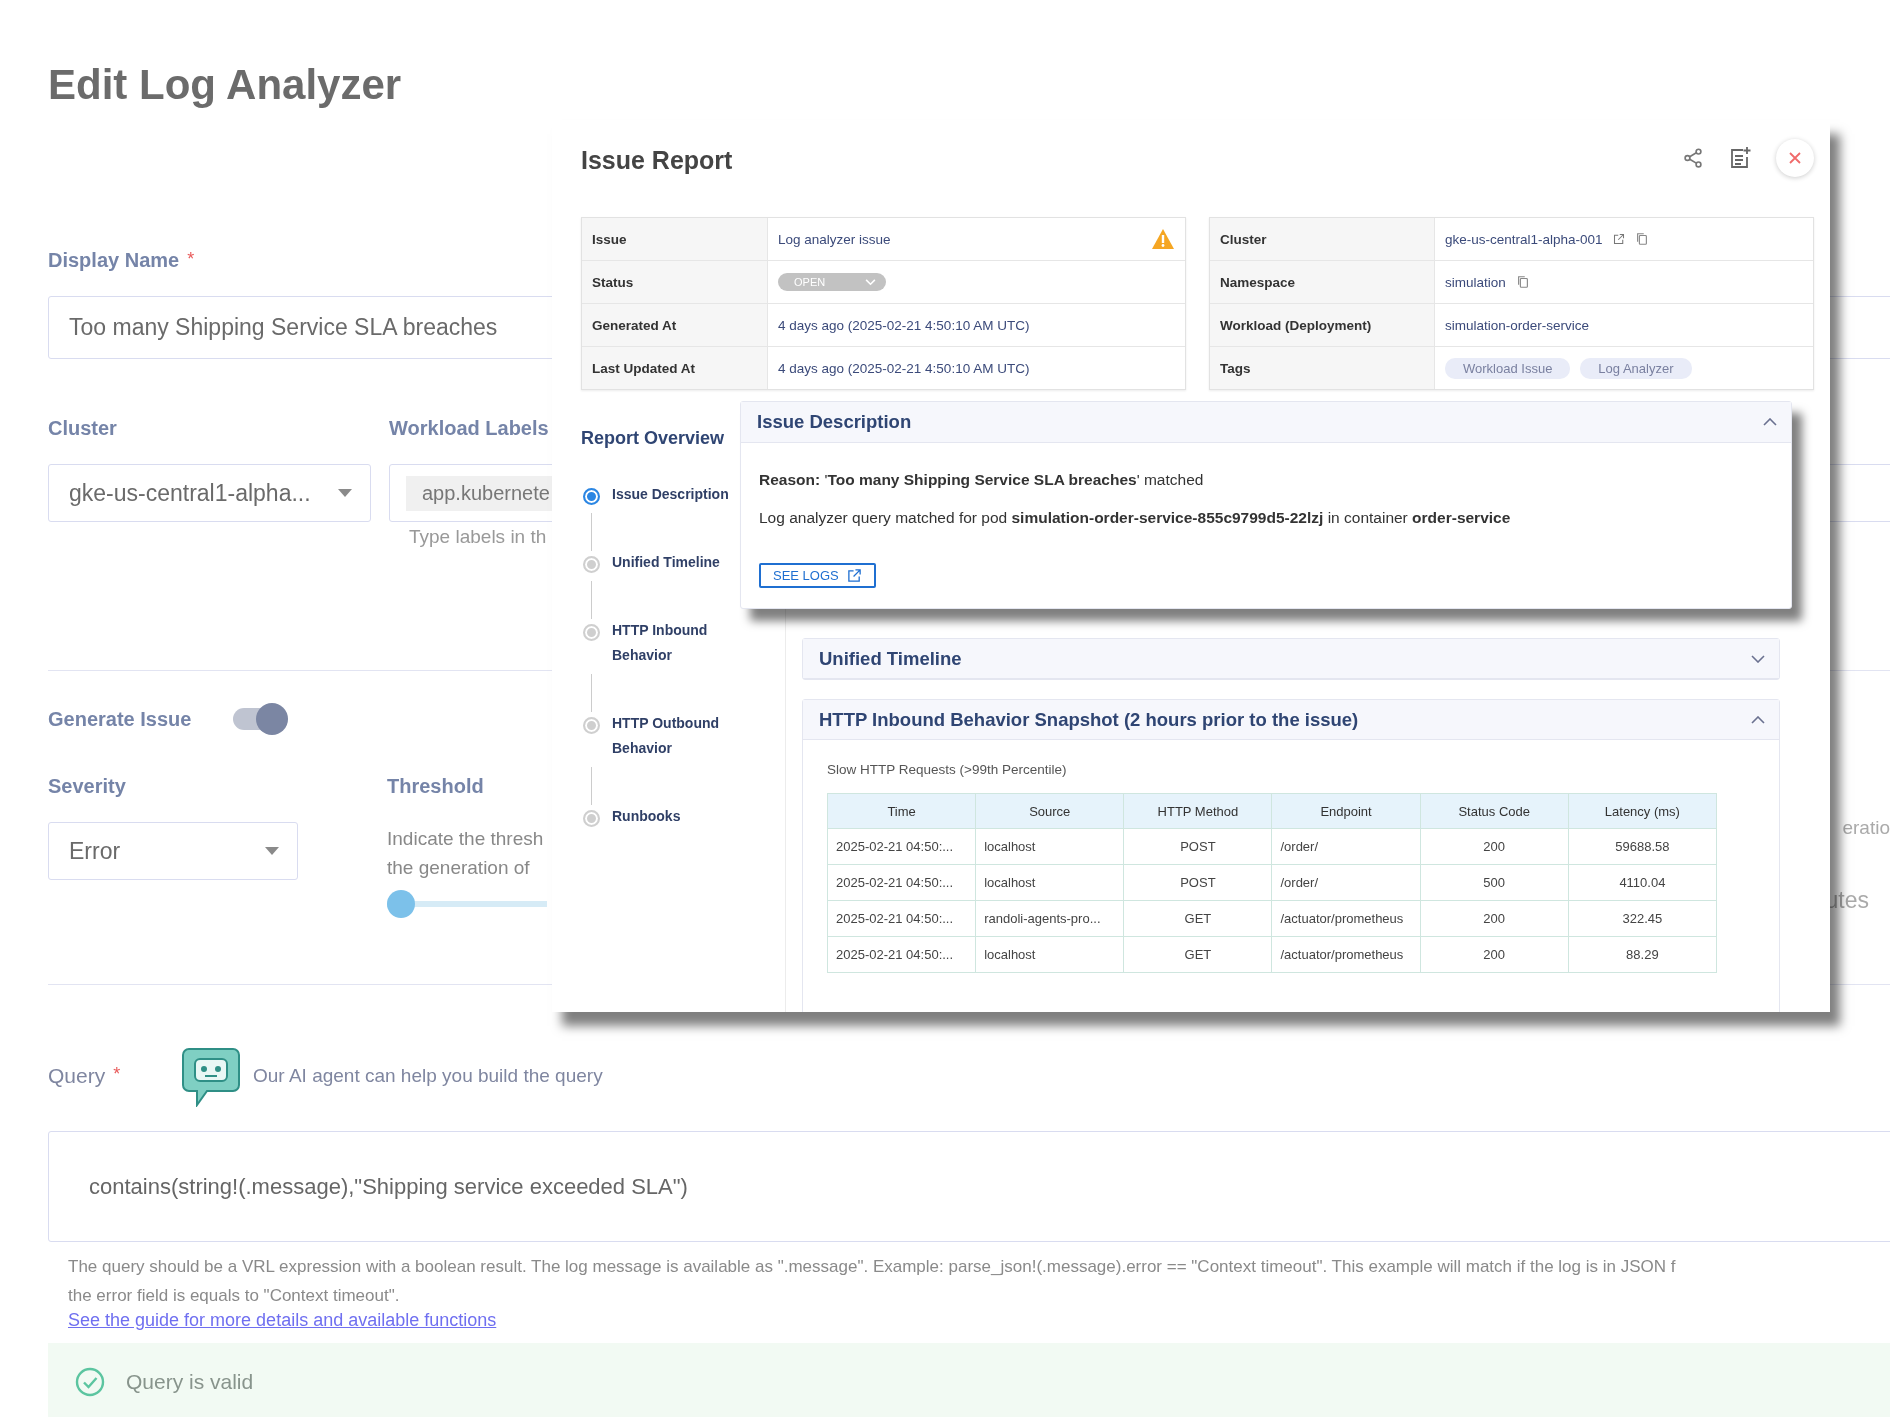 This screenshot has height=1417, width=1890. Describe the element at coordinates (469, 428) in the screenshot. I see `field-label: Workload Labels` at that location.